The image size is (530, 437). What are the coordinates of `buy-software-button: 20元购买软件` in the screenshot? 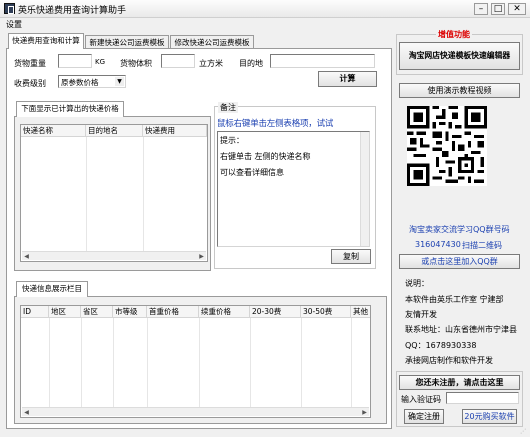 It's located at (489, 416).